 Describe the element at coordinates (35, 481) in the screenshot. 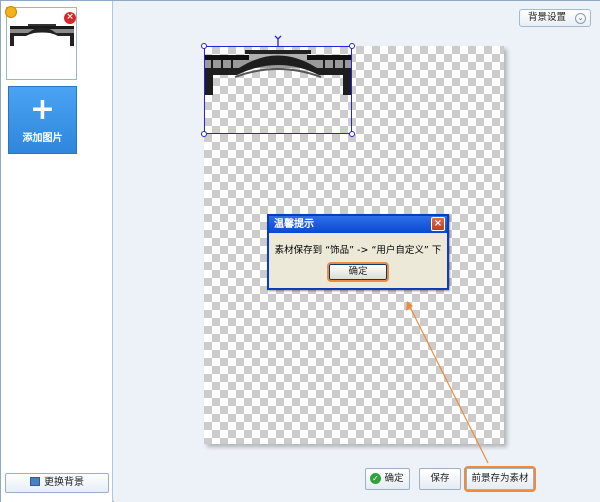

I see `image-icon` at that location.